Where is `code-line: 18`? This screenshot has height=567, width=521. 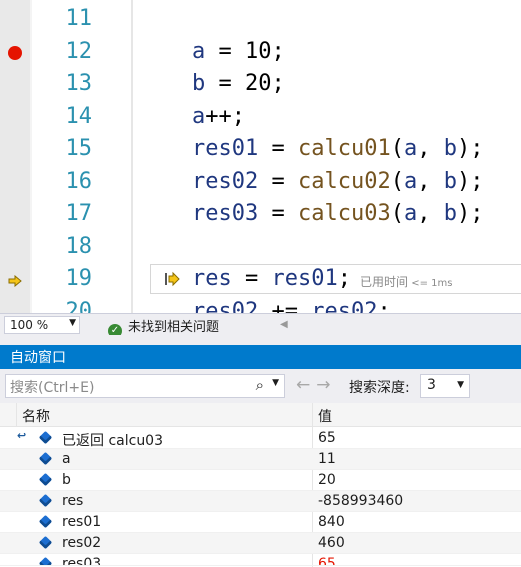
code-line: 18 is located at coordinates (260, 248).